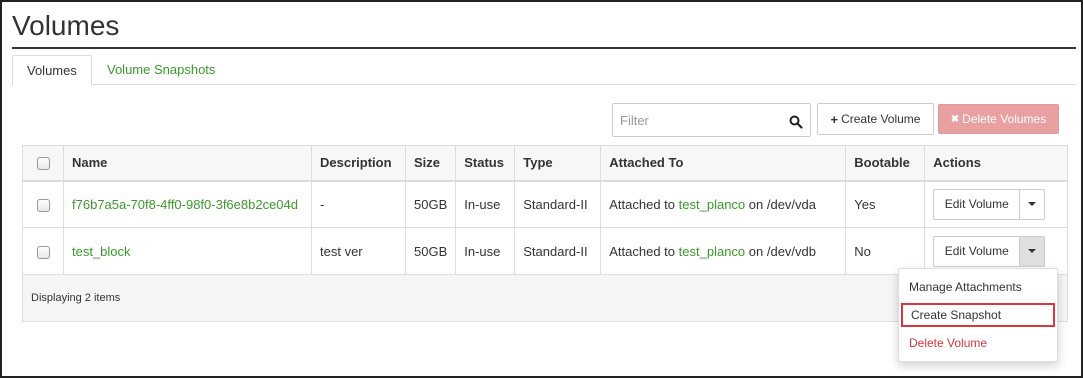 The image size is (1083, 378). What do you see at coordinates (796, 122) in the screenshot?
I see `search-icon` at bounding box center [796, 122].